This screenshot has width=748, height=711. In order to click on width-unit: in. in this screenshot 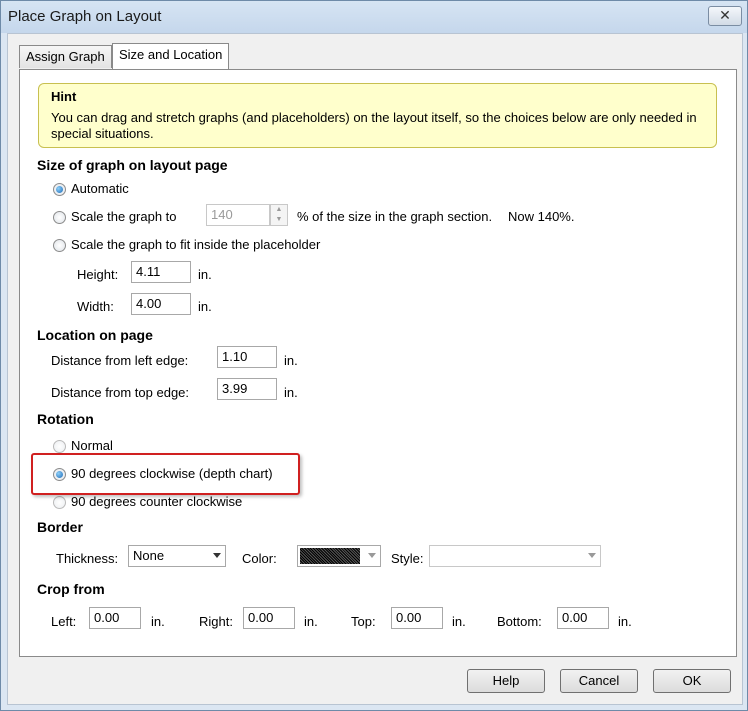, I will do `click(205, 306)`.